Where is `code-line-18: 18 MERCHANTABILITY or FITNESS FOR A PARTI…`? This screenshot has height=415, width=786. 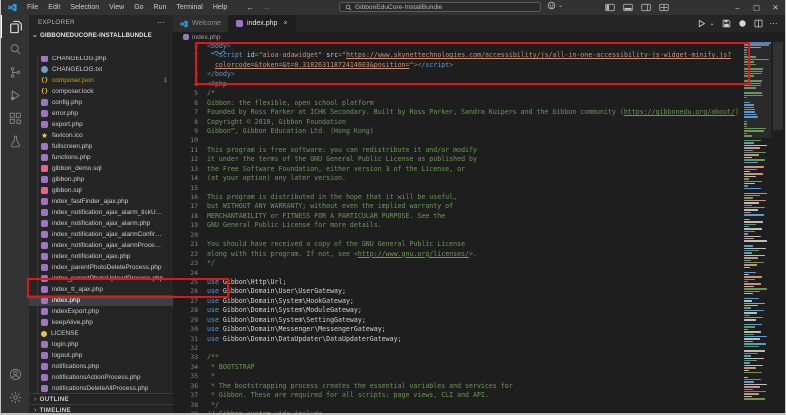
code-line-18: 18 MERCHANTABILITY or FITNESS FOR A PARTI… is located at coordinates (458, 216).